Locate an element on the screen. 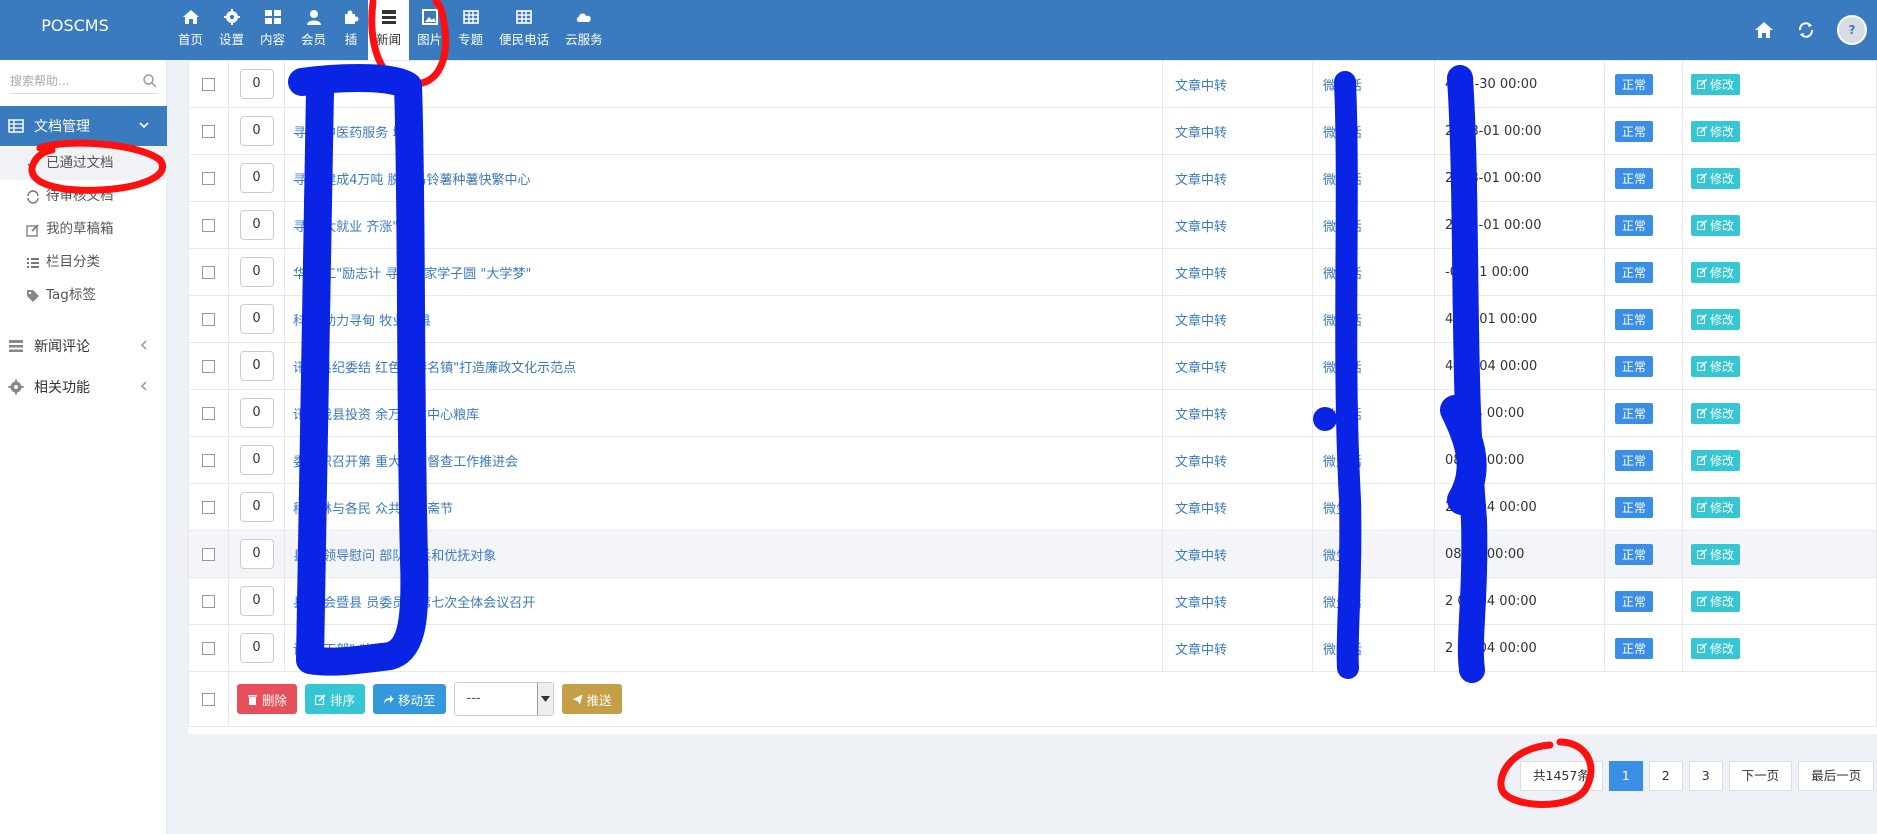  next-page: 下一页 is located at coordinates (1760, 776).